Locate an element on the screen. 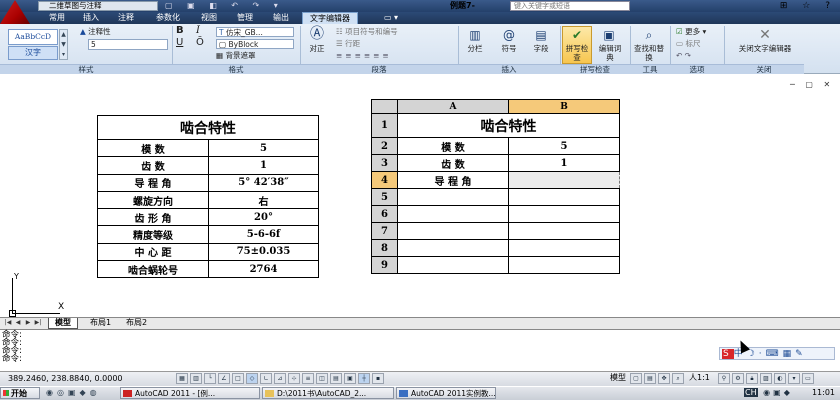  tab-view: 视图 is located at coordinates (209, 18).